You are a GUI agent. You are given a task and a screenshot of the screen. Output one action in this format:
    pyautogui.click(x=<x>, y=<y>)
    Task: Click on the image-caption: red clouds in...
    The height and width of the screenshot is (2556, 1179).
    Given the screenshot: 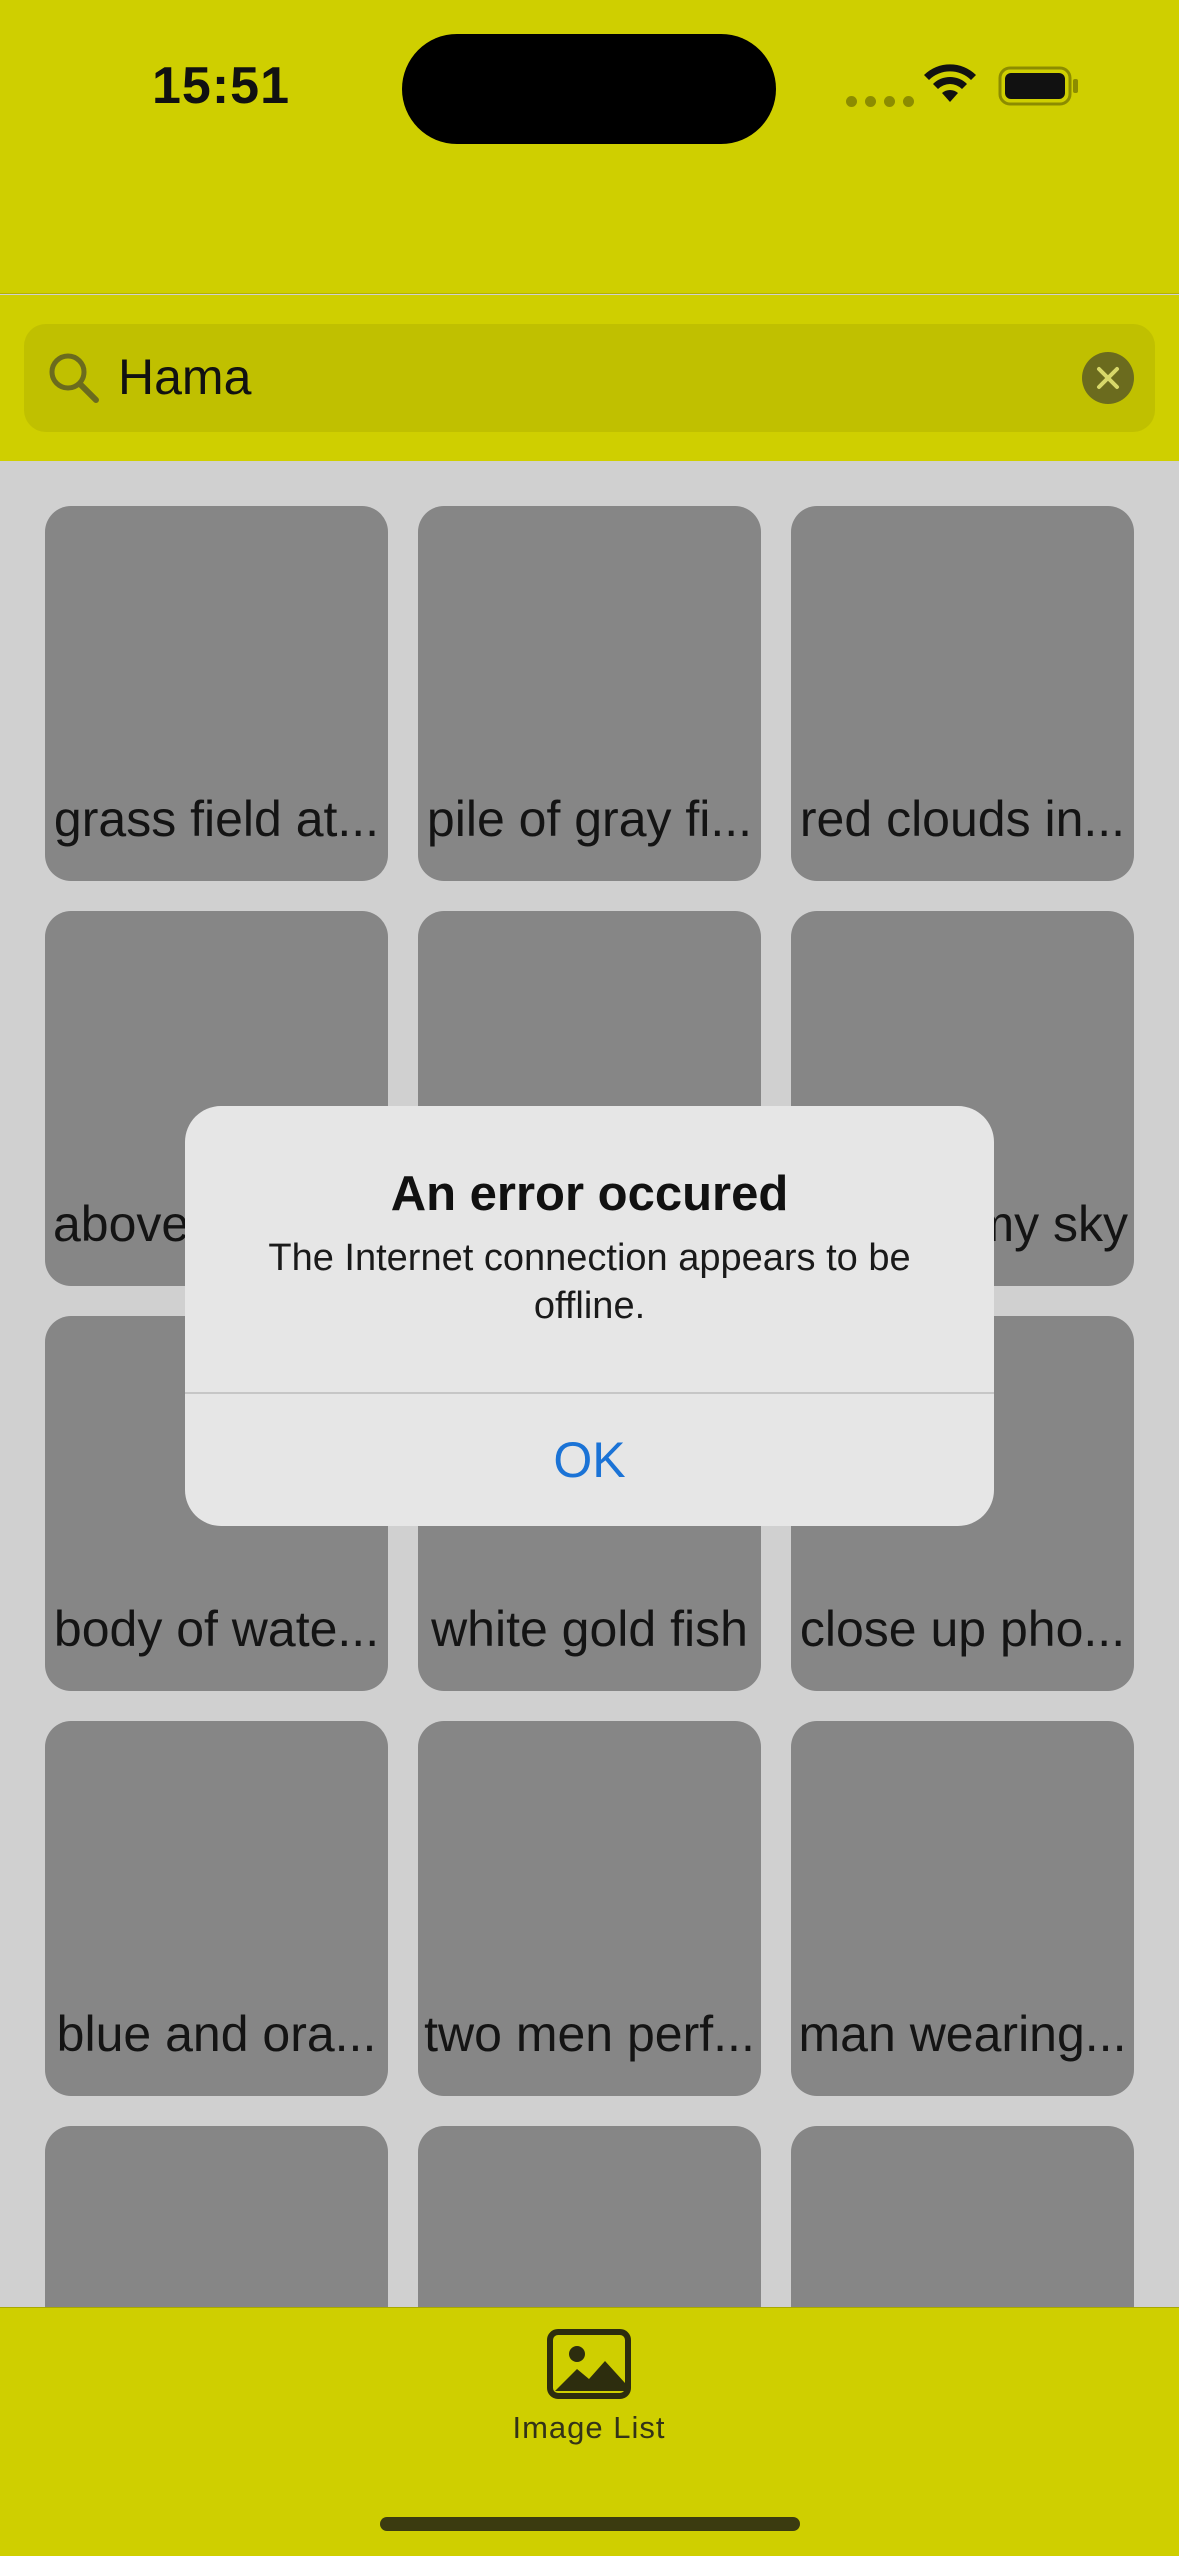 What is the action you would take?
    pyautogui.click(x=962, y=819)
    